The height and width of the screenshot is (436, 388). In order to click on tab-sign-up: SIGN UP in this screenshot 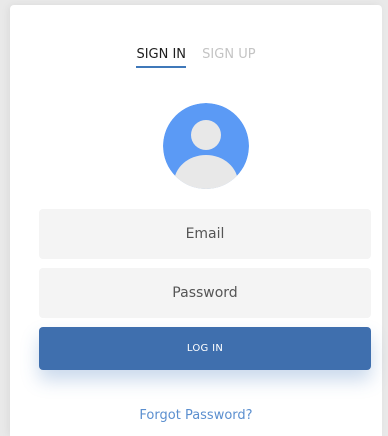, I will do `click(228, 56)`.